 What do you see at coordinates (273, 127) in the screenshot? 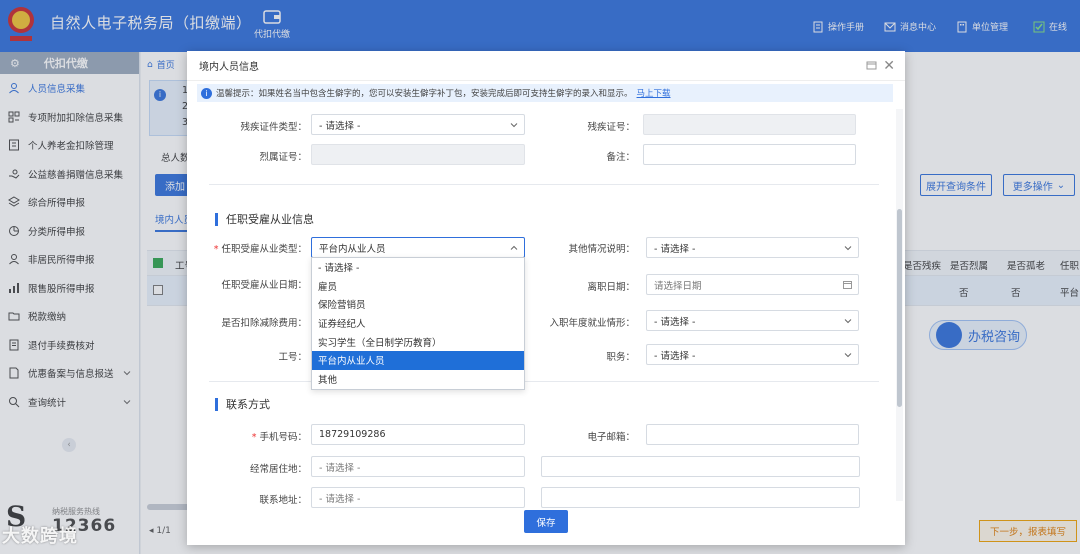
I see `disability-cert-type-label: 残疾证件类型：` at bounding box center [273, 127].